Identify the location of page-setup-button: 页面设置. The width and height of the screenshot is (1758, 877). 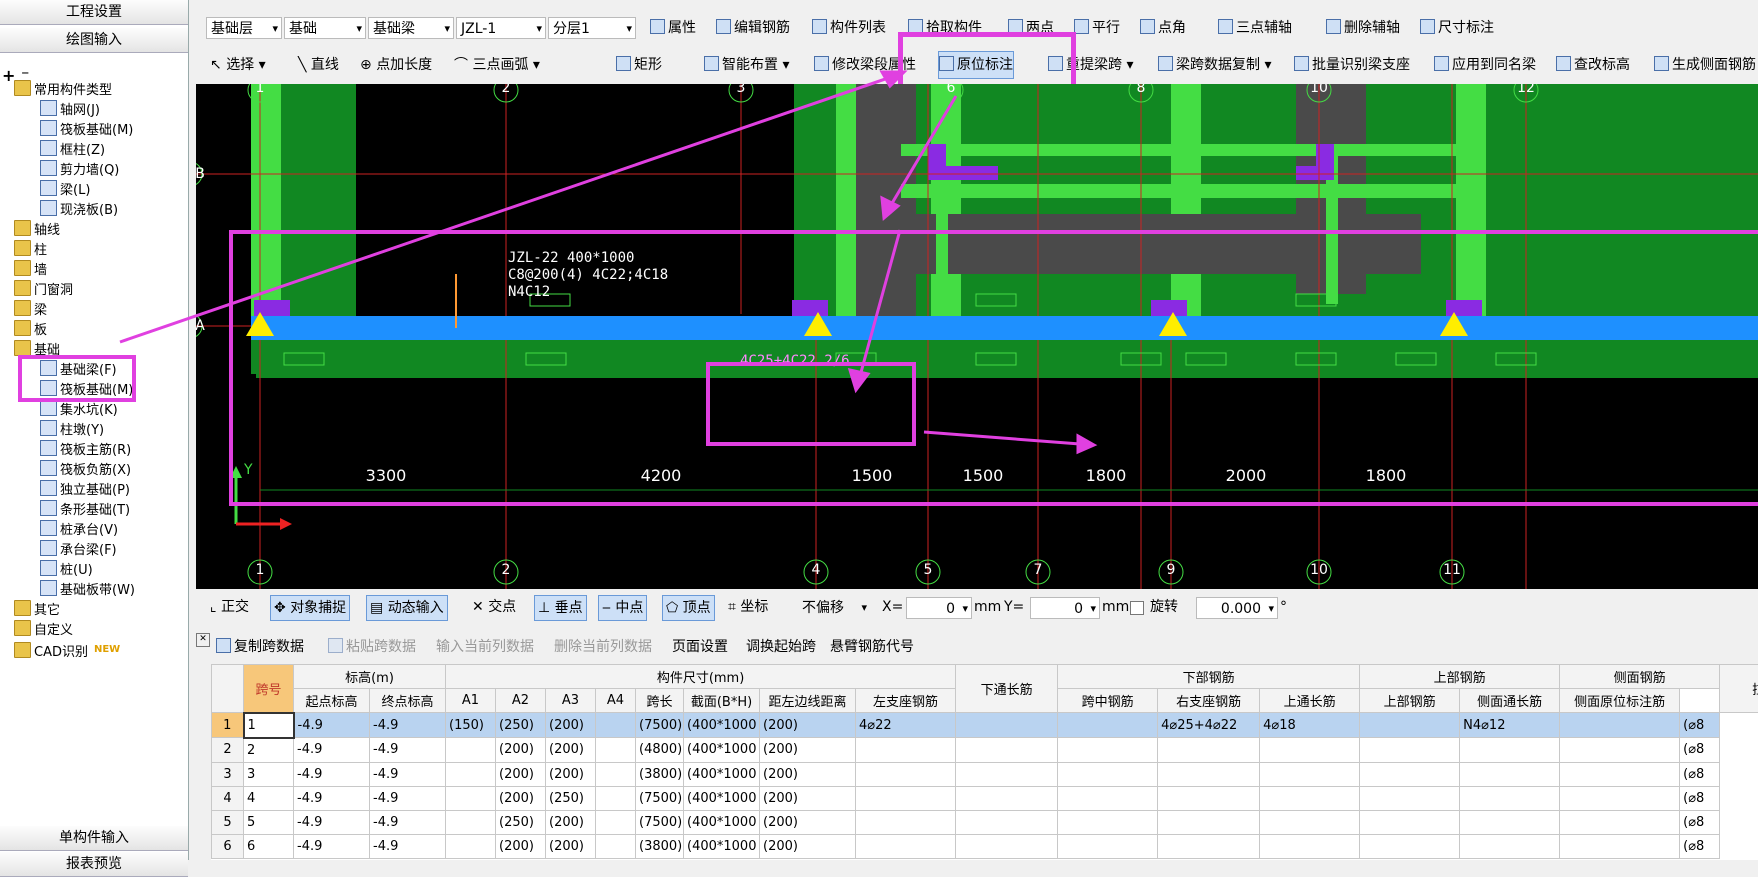
(700, 647).